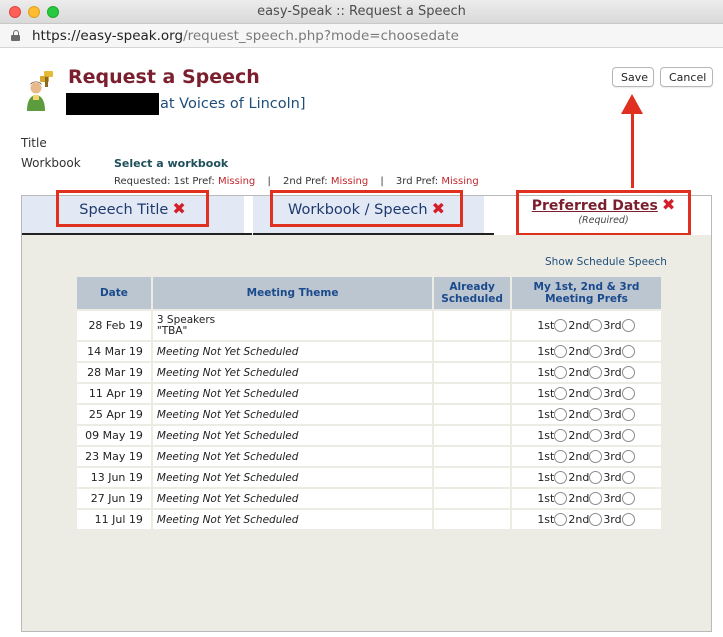  What do you see at coordinates (292, 293) in the screenshot?
I see `column-header-theme: Meeting Theme` at bounding box center [292, 293].